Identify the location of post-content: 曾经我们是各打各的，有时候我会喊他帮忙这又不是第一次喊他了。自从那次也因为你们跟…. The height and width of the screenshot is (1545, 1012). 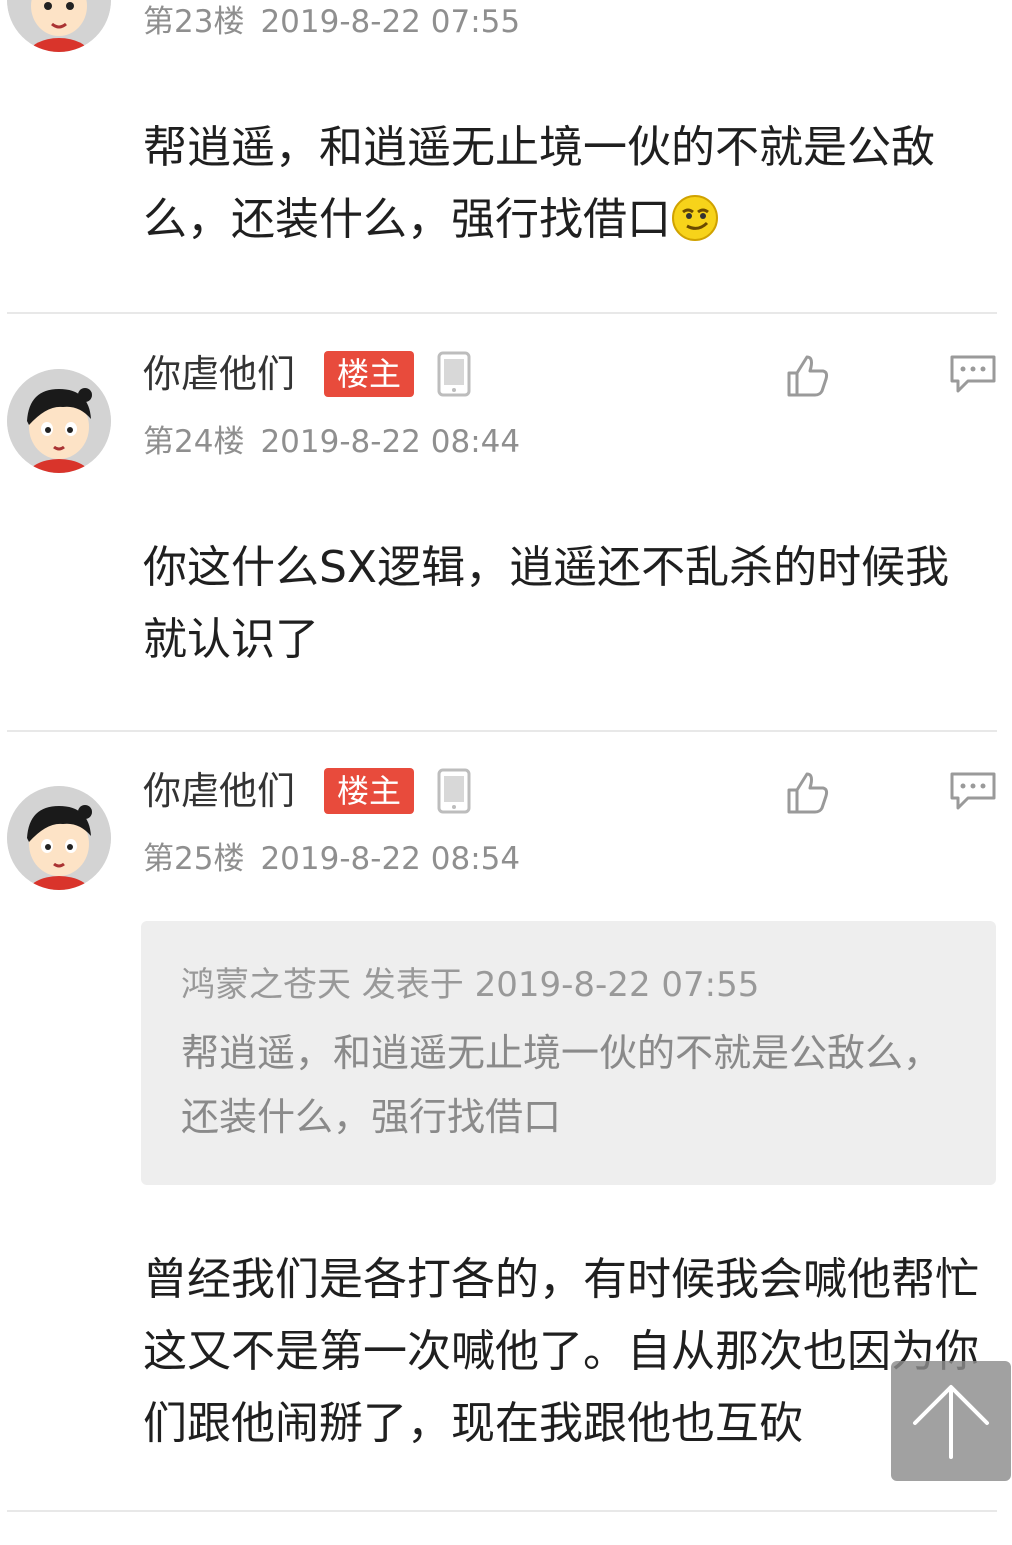
(561, 1351).